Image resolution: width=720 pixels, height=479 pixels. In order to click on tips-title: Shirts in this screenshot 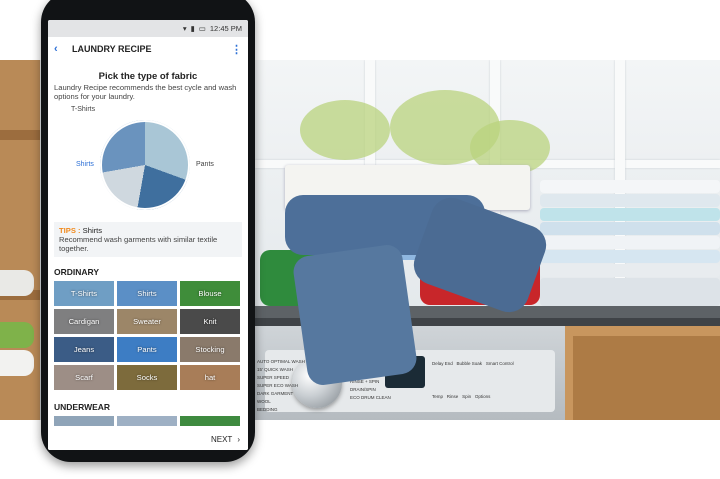, I will do `click(92, 230)`.